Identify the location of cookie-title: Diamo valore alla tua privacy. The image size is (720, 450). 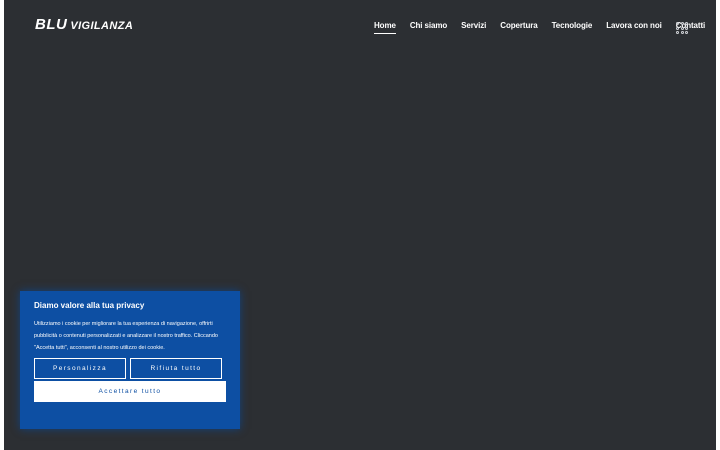
(89, 305).